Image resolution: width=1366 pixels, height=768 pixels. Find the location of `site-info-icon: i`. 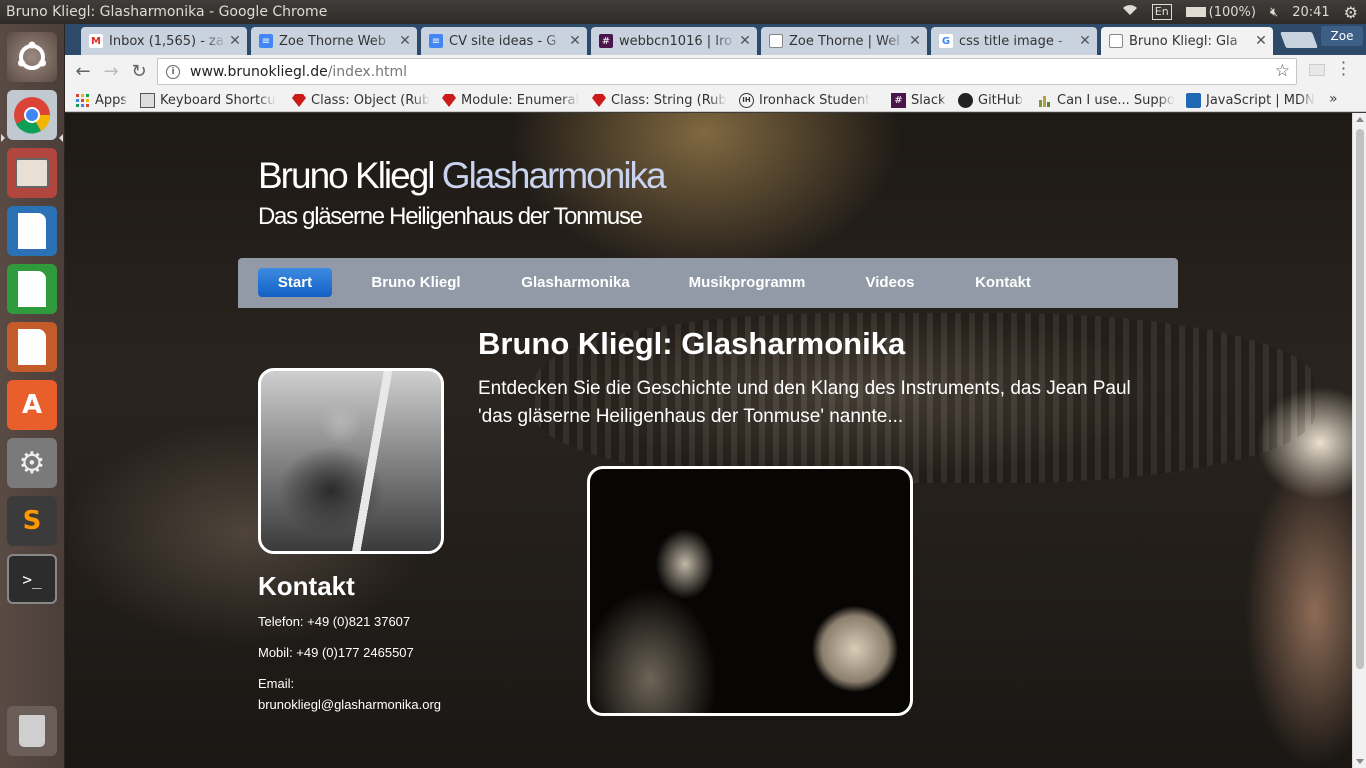

site-info-icon: i is located at coordinates (173, 71).